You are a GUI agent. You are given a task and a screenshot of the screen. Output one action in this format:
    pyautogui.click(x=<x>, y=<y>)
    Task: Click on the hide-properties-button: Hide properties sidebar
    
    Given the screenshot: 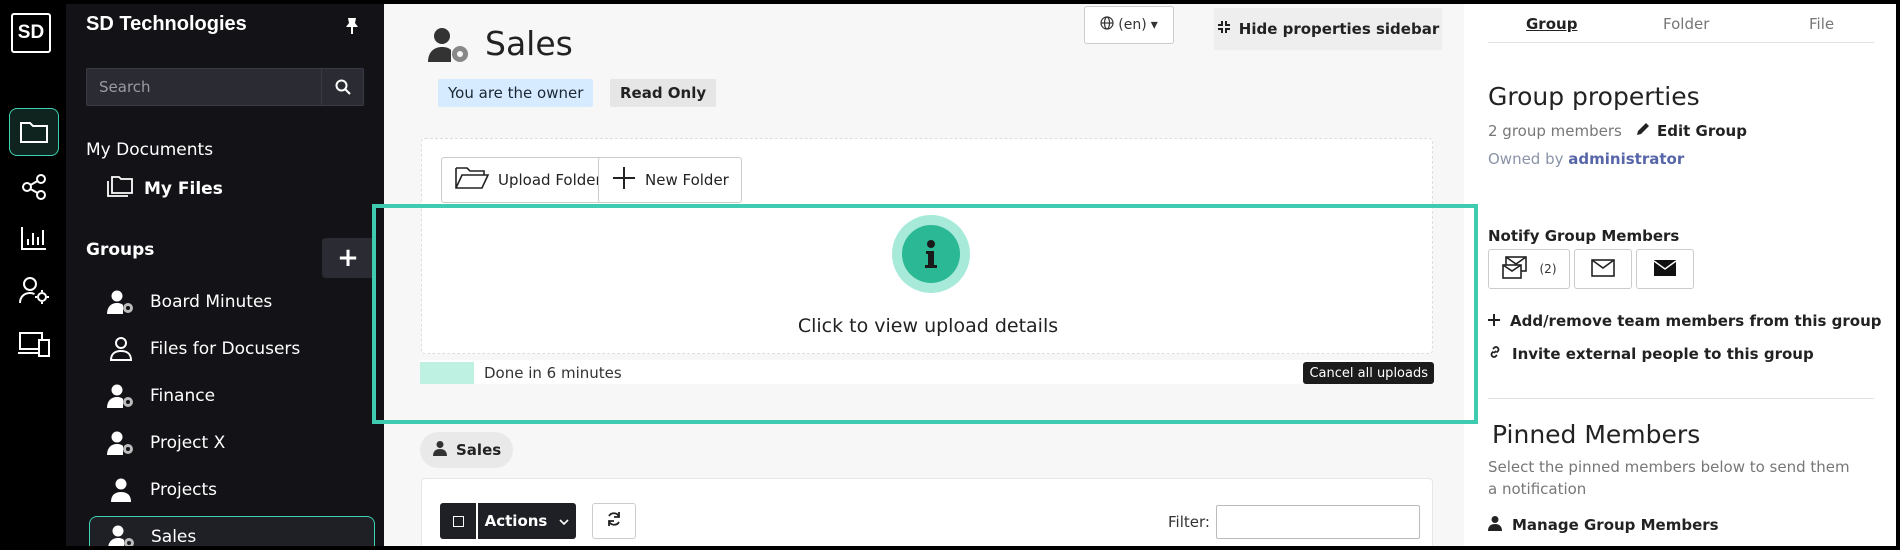 What is the action you would take?
    pyautogui.click(x=1328, y=29)
    